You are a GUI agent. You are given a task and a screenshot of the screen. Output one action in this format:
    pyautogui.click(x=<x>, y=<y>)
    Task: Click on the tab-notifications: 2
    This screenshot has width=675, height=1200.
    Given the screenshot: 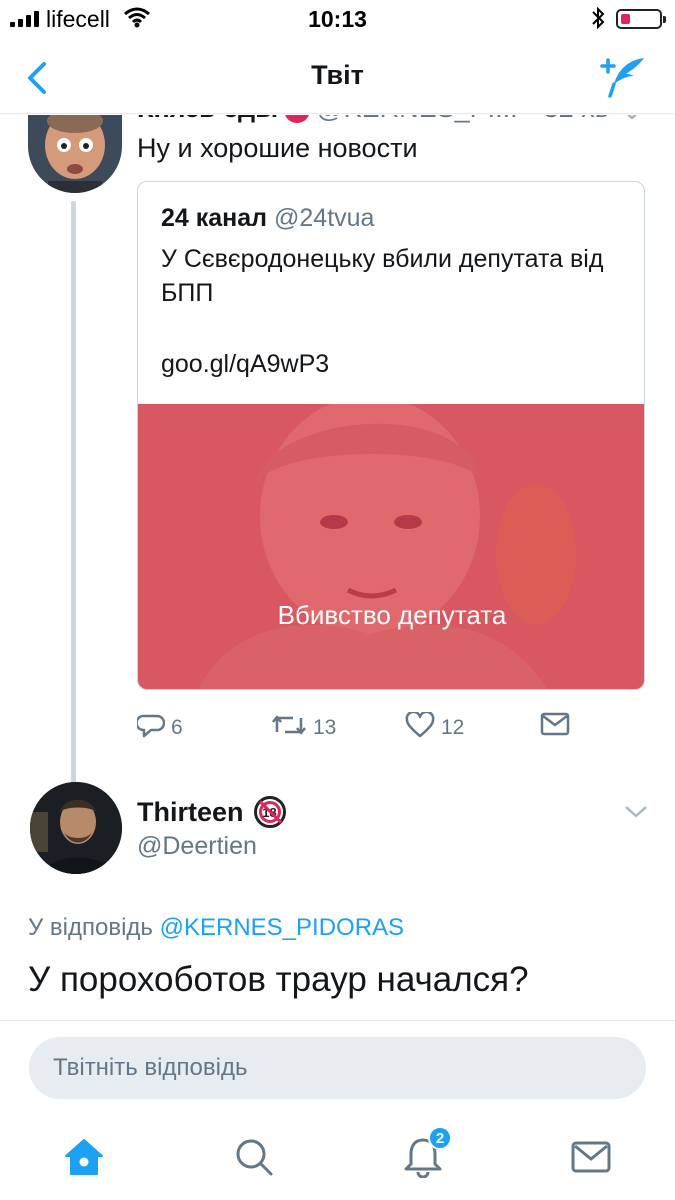 What is the action you would take?
    pyautogui.click(x=425, y=1155)
    